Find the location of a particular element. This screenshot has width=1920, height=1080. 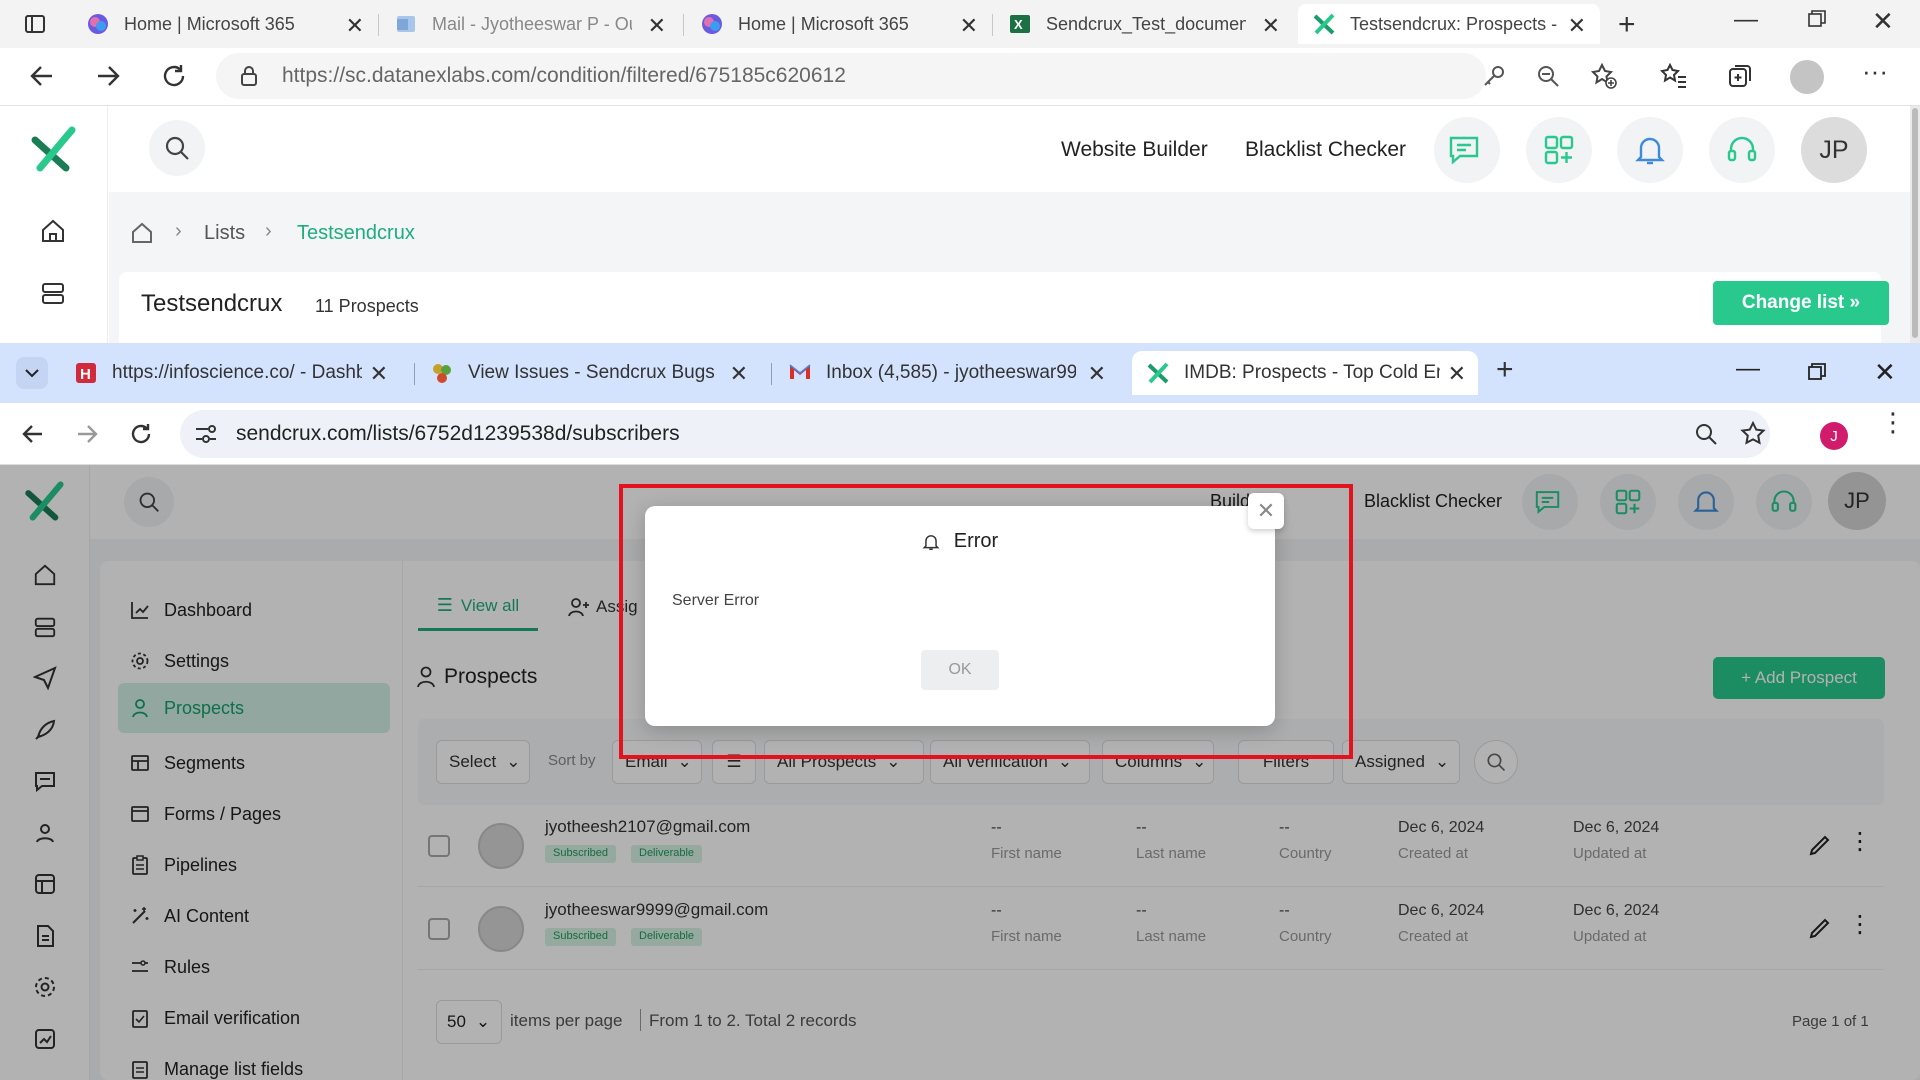

edge-tab-4: X Sendcrux_Test_document ✕ is located at coordinates (1144, 24).